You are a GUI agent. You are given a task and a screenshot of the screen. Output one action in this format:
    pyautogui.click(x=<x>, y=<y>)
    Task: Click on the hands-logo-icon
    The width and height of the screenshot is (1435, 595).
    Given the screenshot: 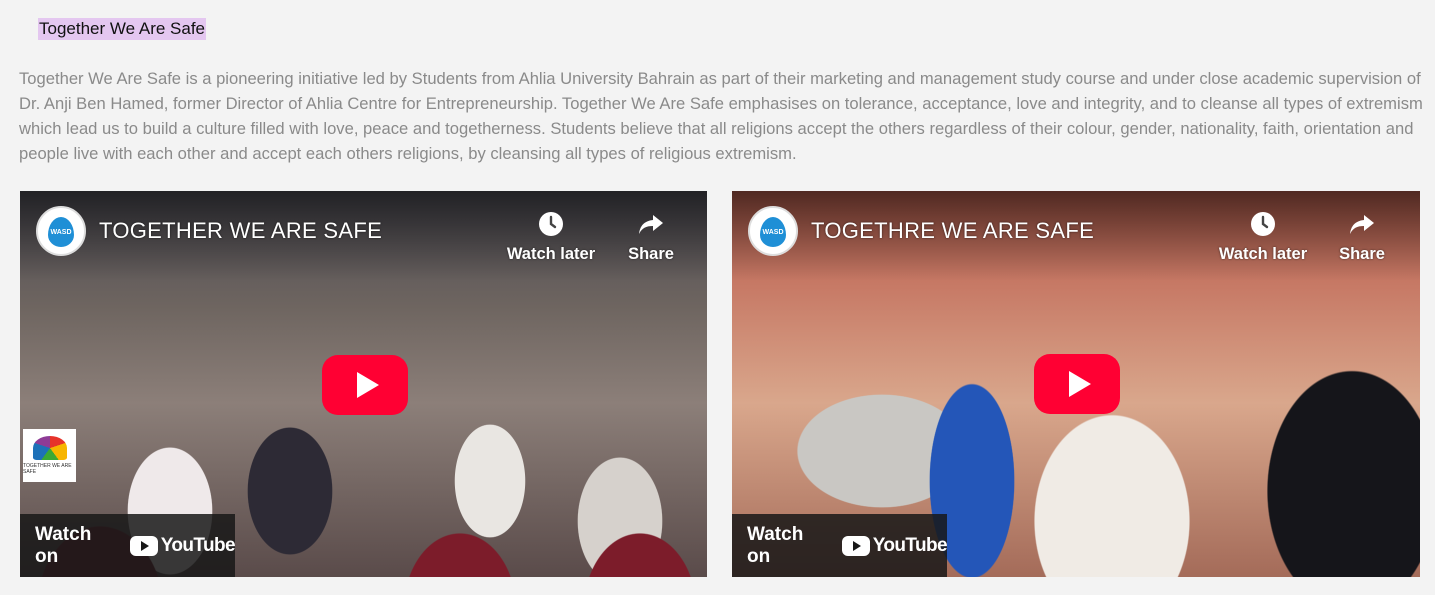 What is the action you would take?
    pyautogui.click(x=49, y=448)
    